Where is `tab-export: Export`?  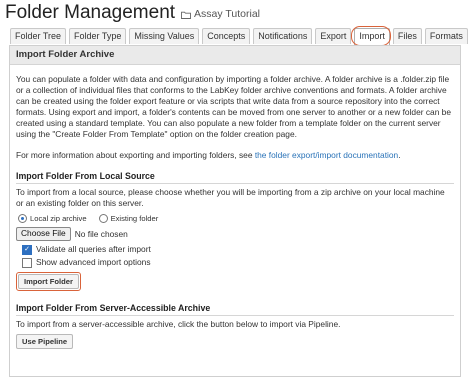 tab-export: Export is located at coordinates (333, 36).